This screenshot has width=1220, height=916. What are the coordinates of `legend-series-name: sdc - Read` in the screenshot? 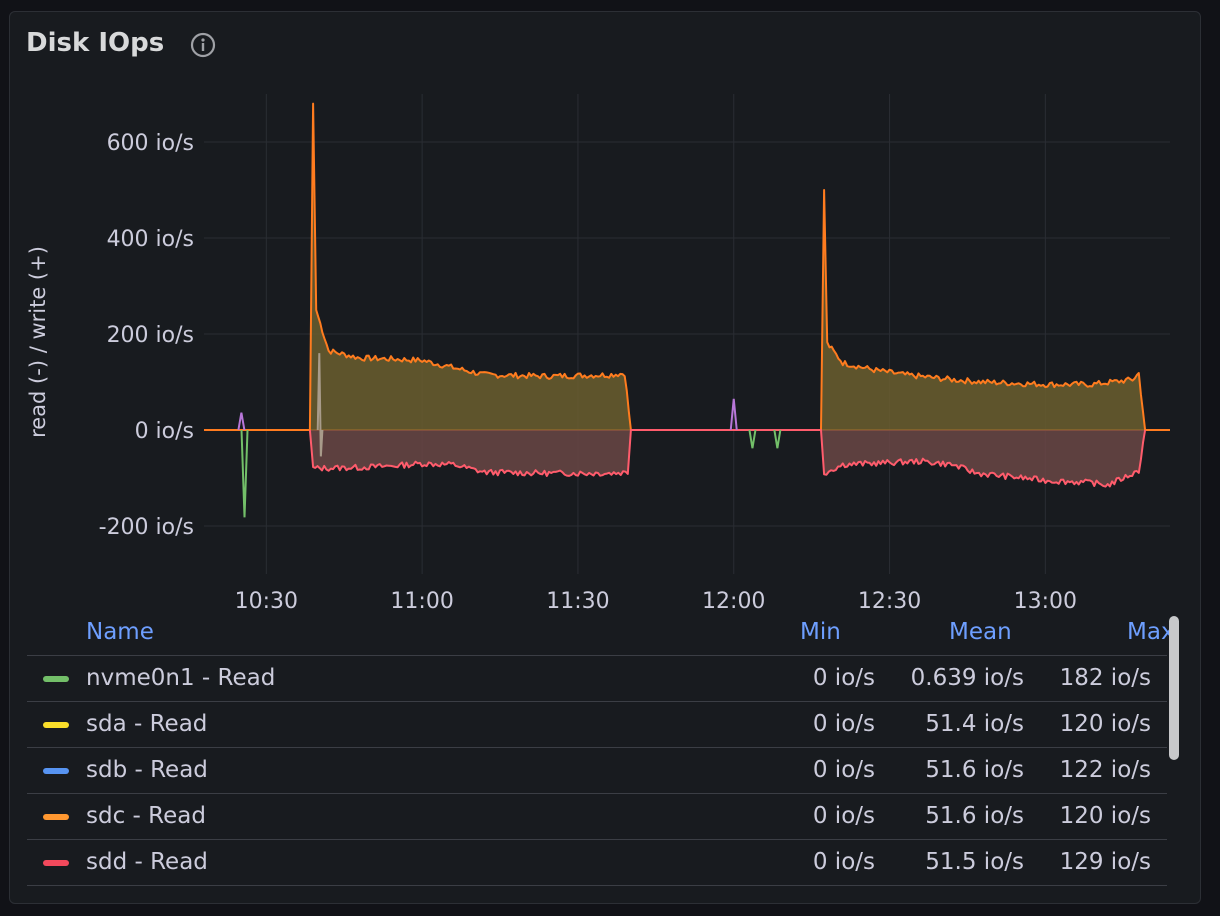 It's located at (146, 816).